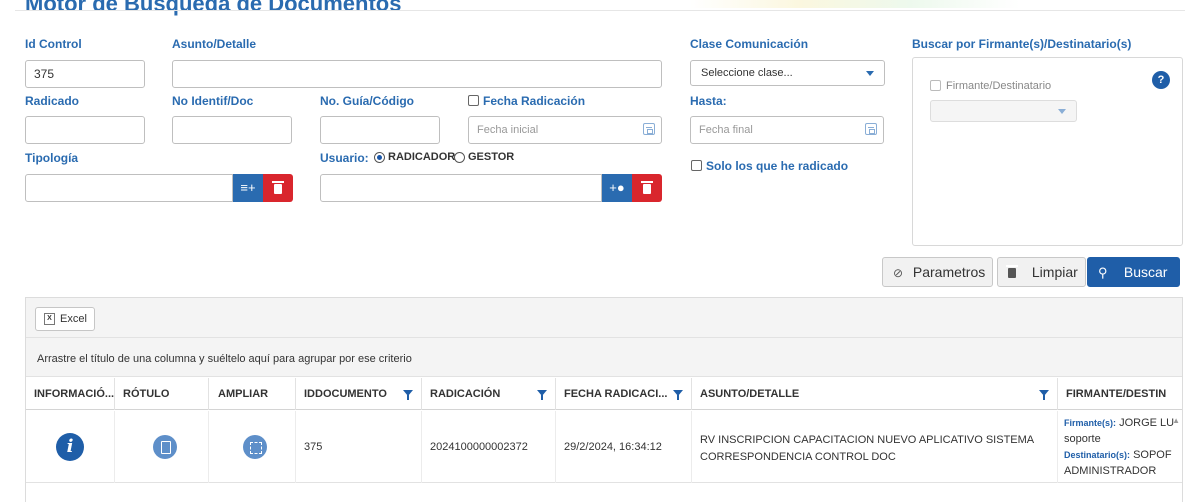 This screenshot has height=502, width=1185. I want to click on no-identif-label: No Identif/Doc, so click(213, 101).